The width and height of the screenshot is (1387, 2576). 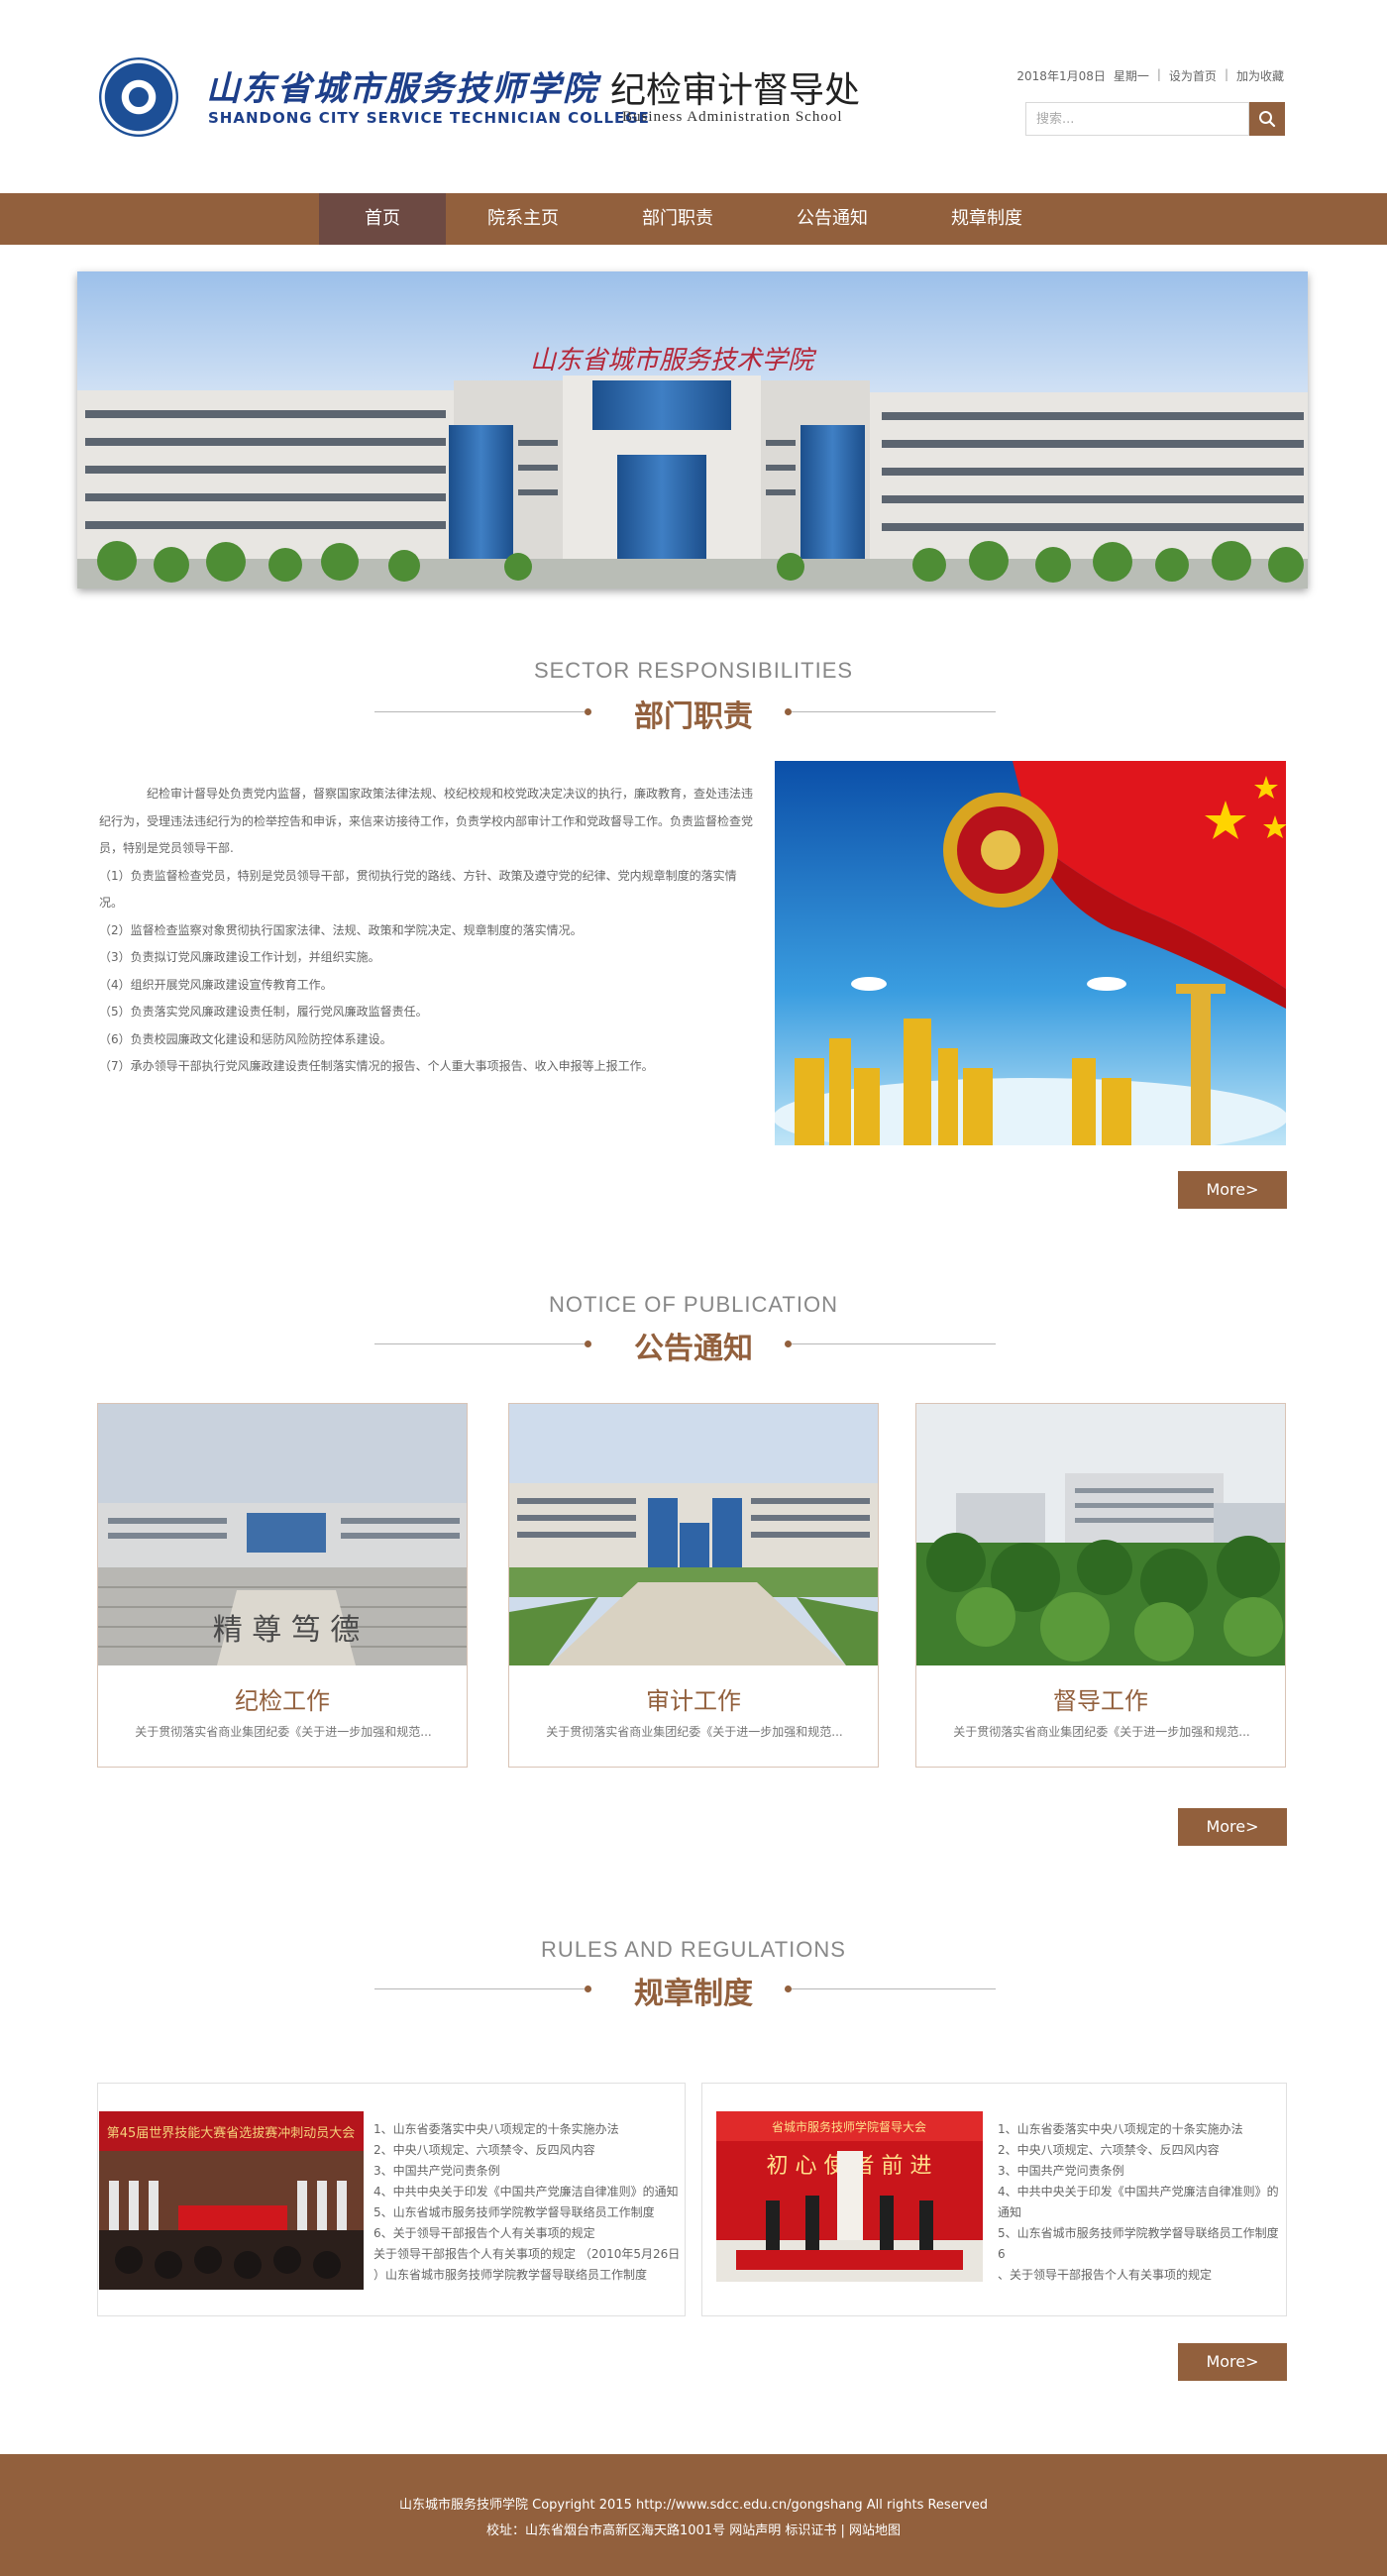 I want to click on search-box, so click(x=1155, y=119).